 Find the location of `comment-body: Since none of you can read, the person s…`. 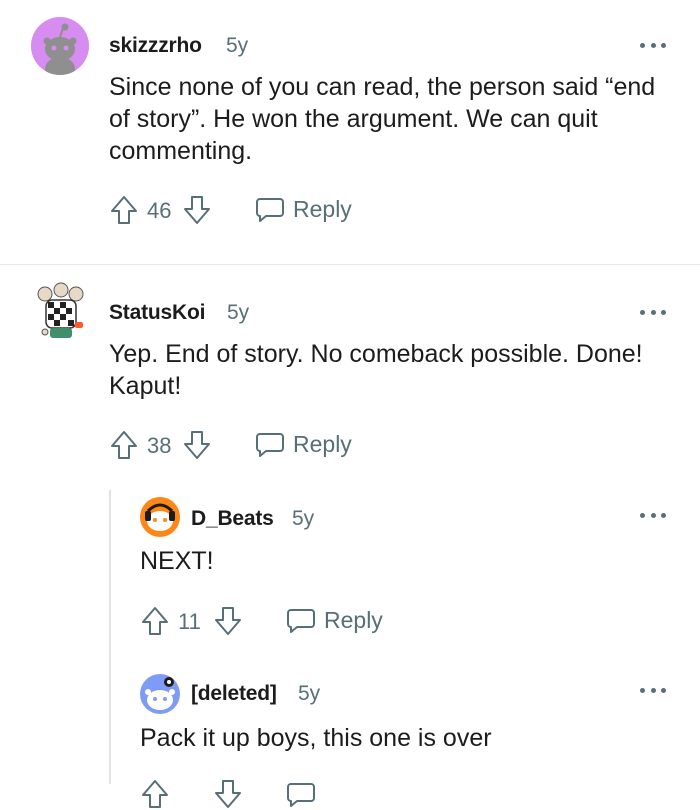

comment-body: Since none of you can read, the person s… is located at coordinates (382, 119).